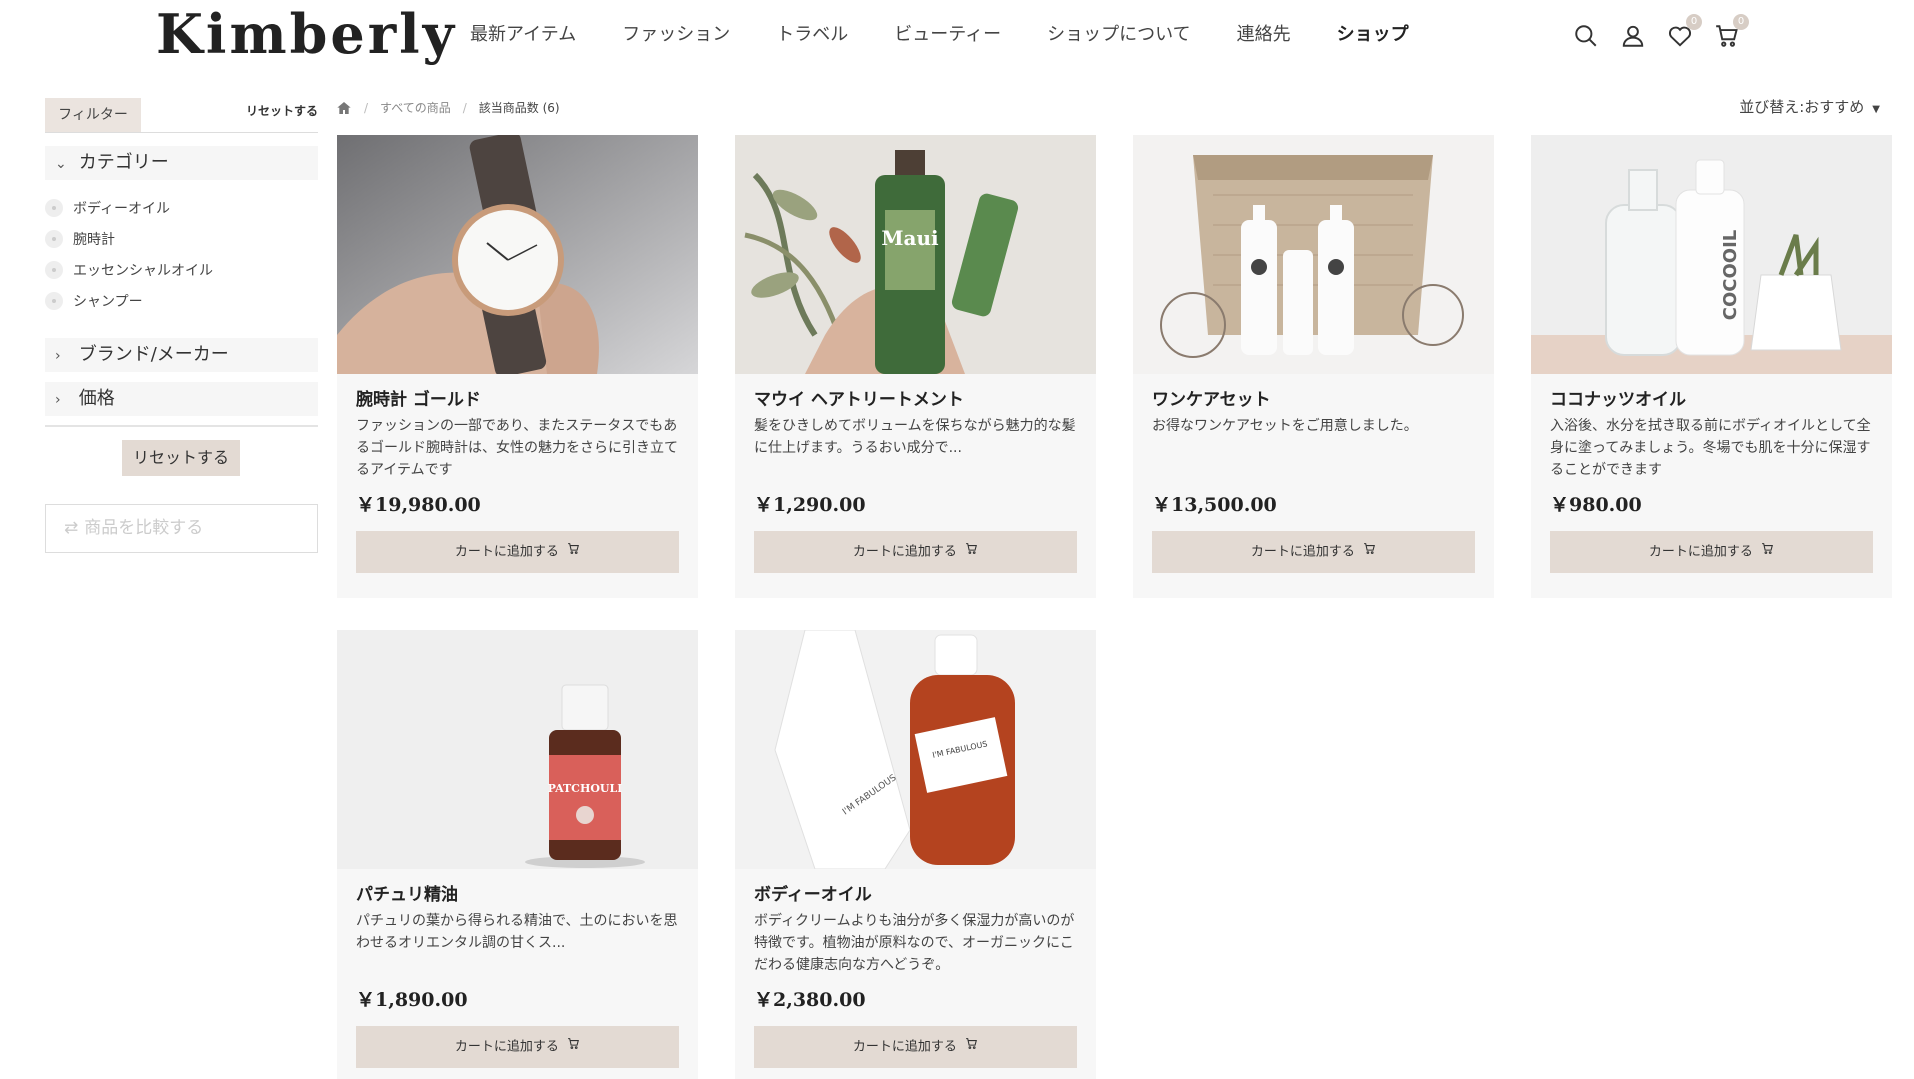 This screenshot has width=1914, height=1079. What do you see at coordinates (1118, 35) in the screenshot?
I see `nav-item-about: ショップについて` at bounding box center [1118, 35].